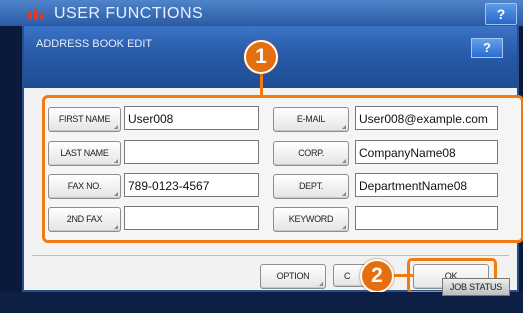  Describe the element at coordinates (191, 118) in the screenshot. I see `first-name-field: User008` at that location.